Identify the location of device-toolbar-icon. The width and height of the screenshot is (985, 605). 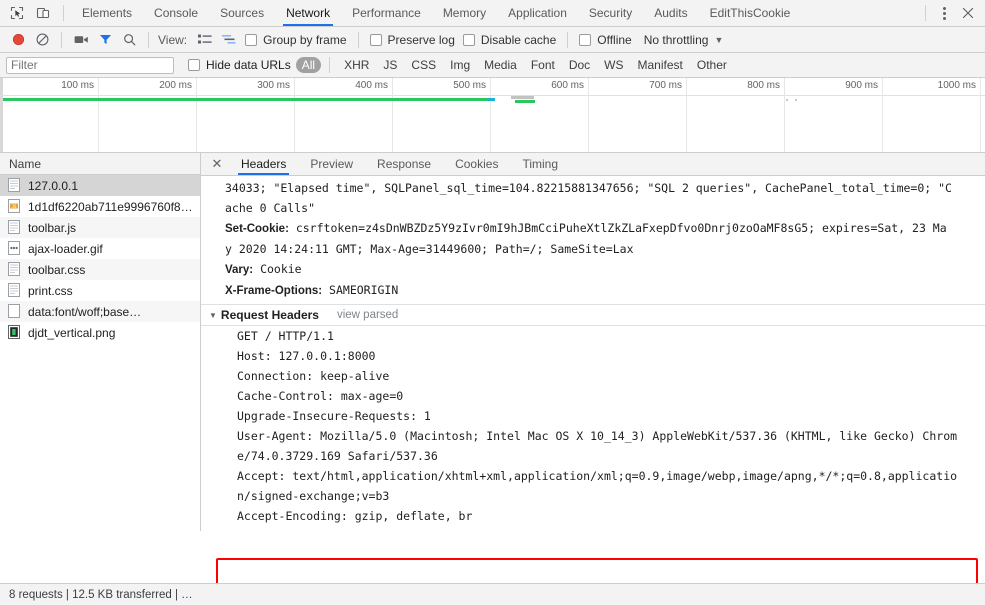
(43, 13).